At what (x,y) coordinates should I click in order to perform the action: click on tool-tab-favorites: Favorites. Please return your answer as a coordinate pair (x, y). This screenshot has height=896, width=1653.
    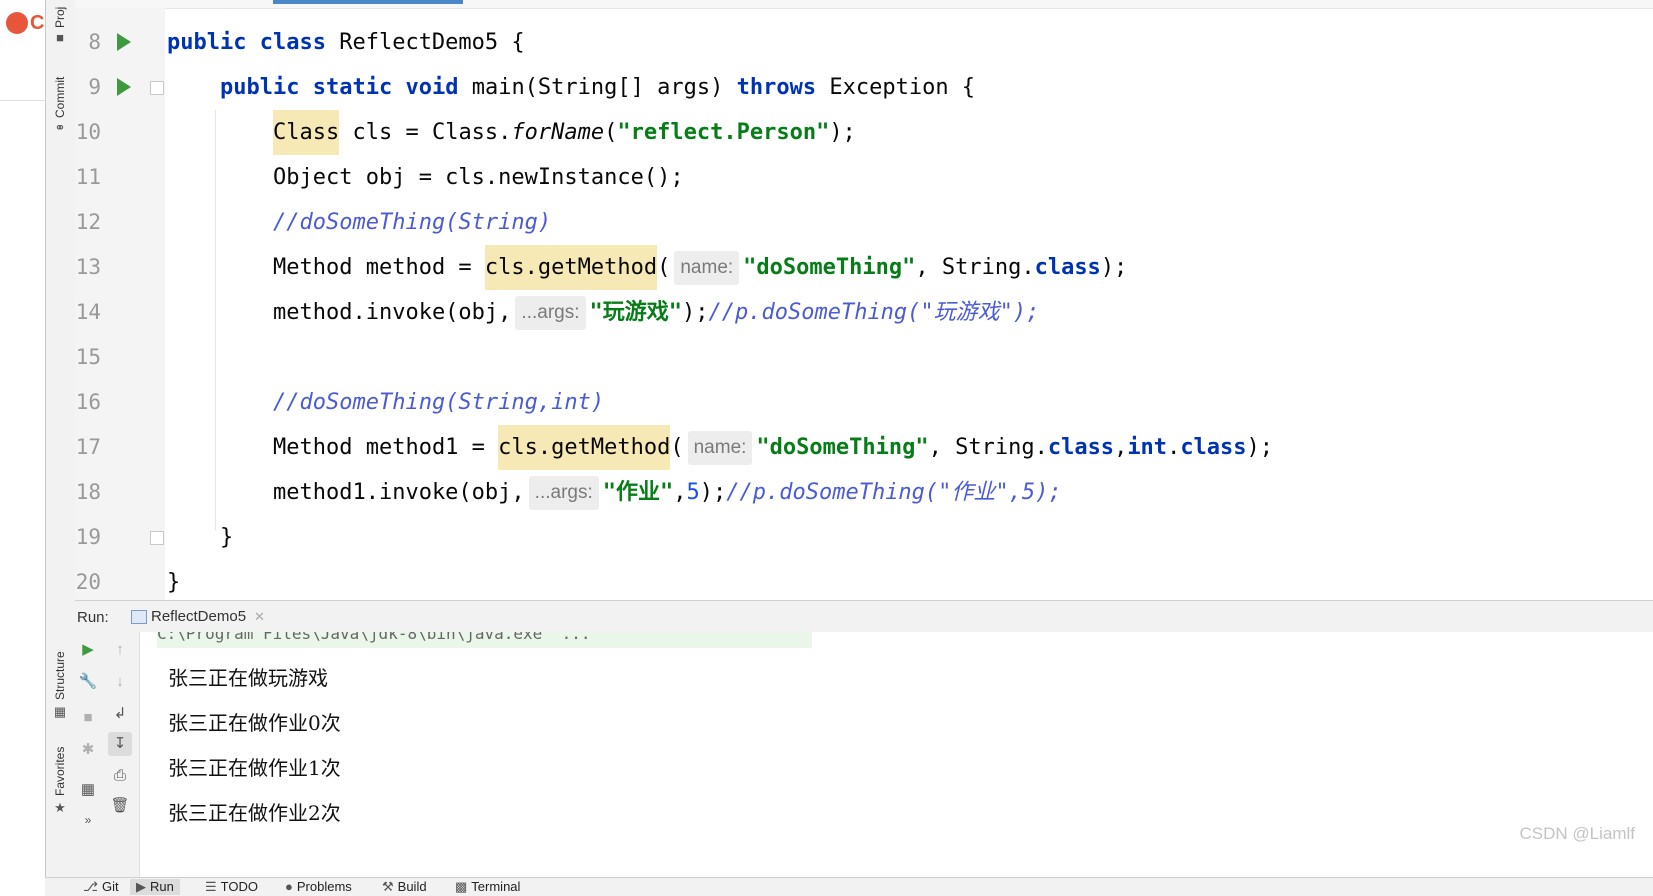
    Looking at the image, I should click on (60, 771).